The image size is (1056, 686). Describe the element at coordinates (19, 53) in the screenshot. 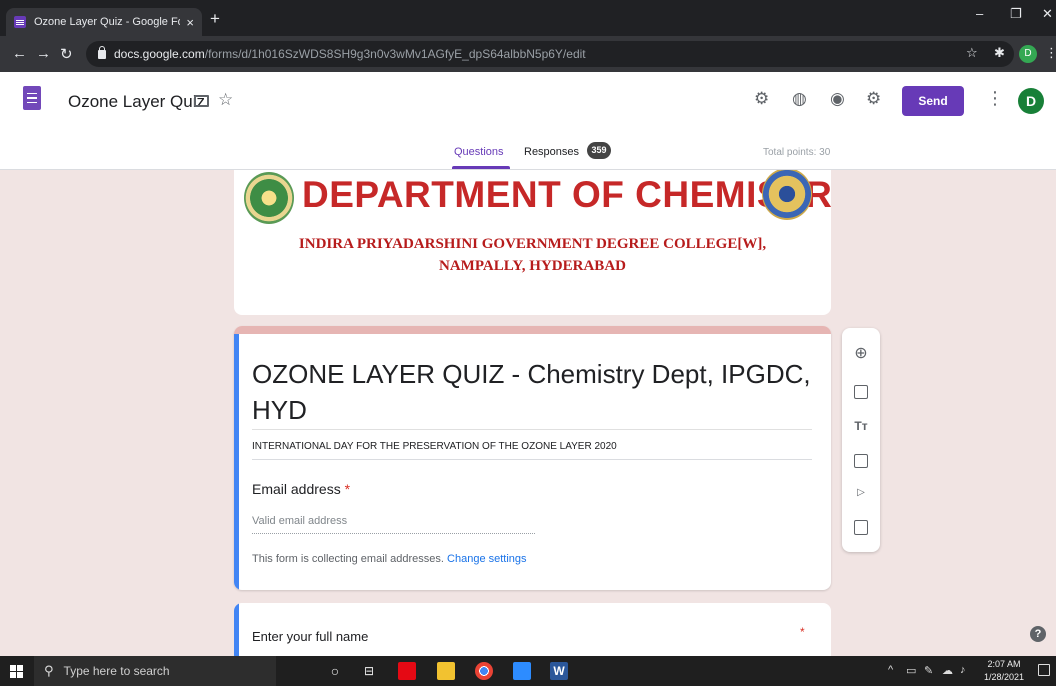

I see `back-icon: ←` at that location.